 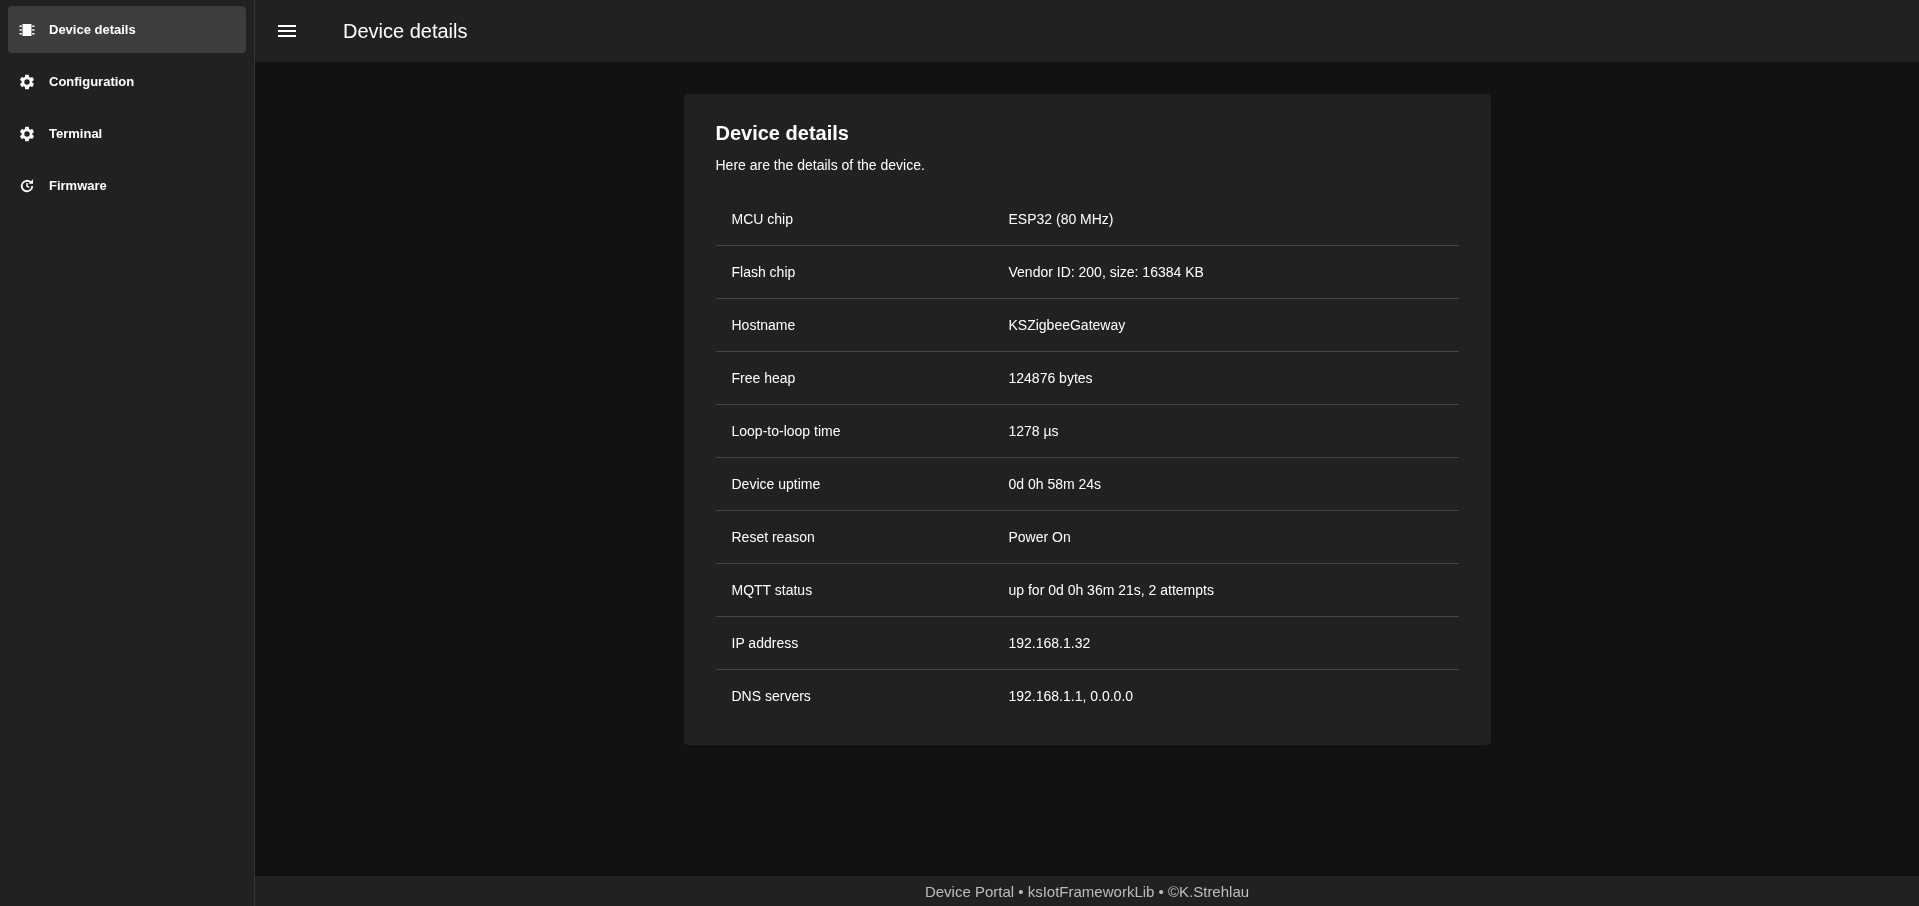 I want to click on table-cell: 0d 0h 58m 24s, so click(x=1055, y=484).